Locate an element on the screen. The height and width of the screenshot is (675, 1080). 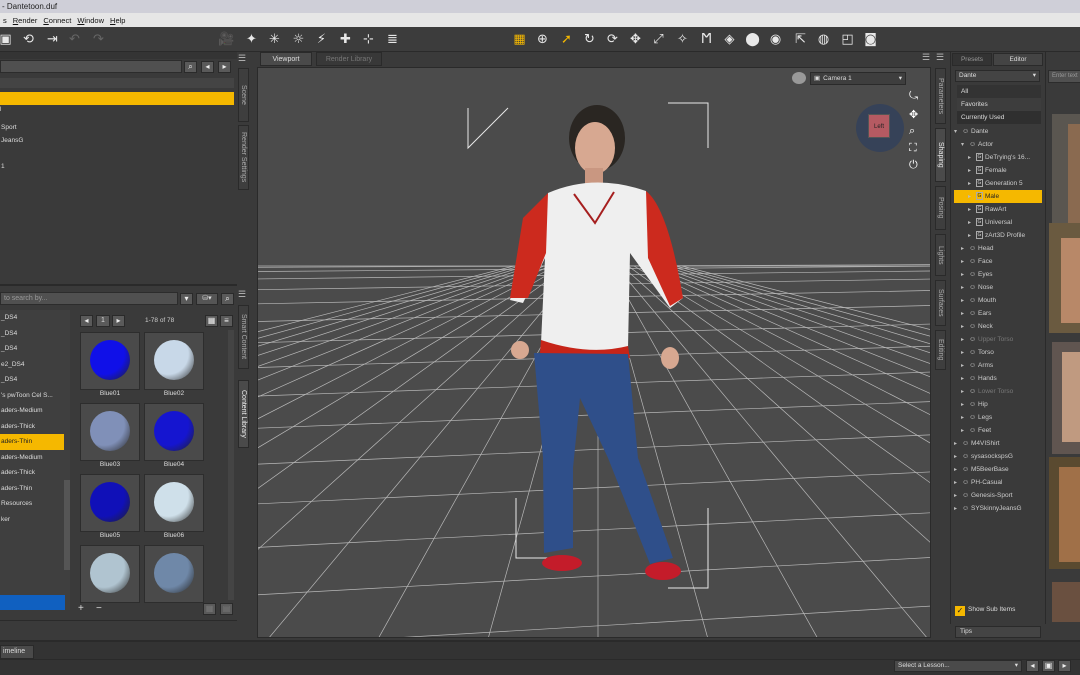
scene-selected-row is located at coordinates (117, 98).